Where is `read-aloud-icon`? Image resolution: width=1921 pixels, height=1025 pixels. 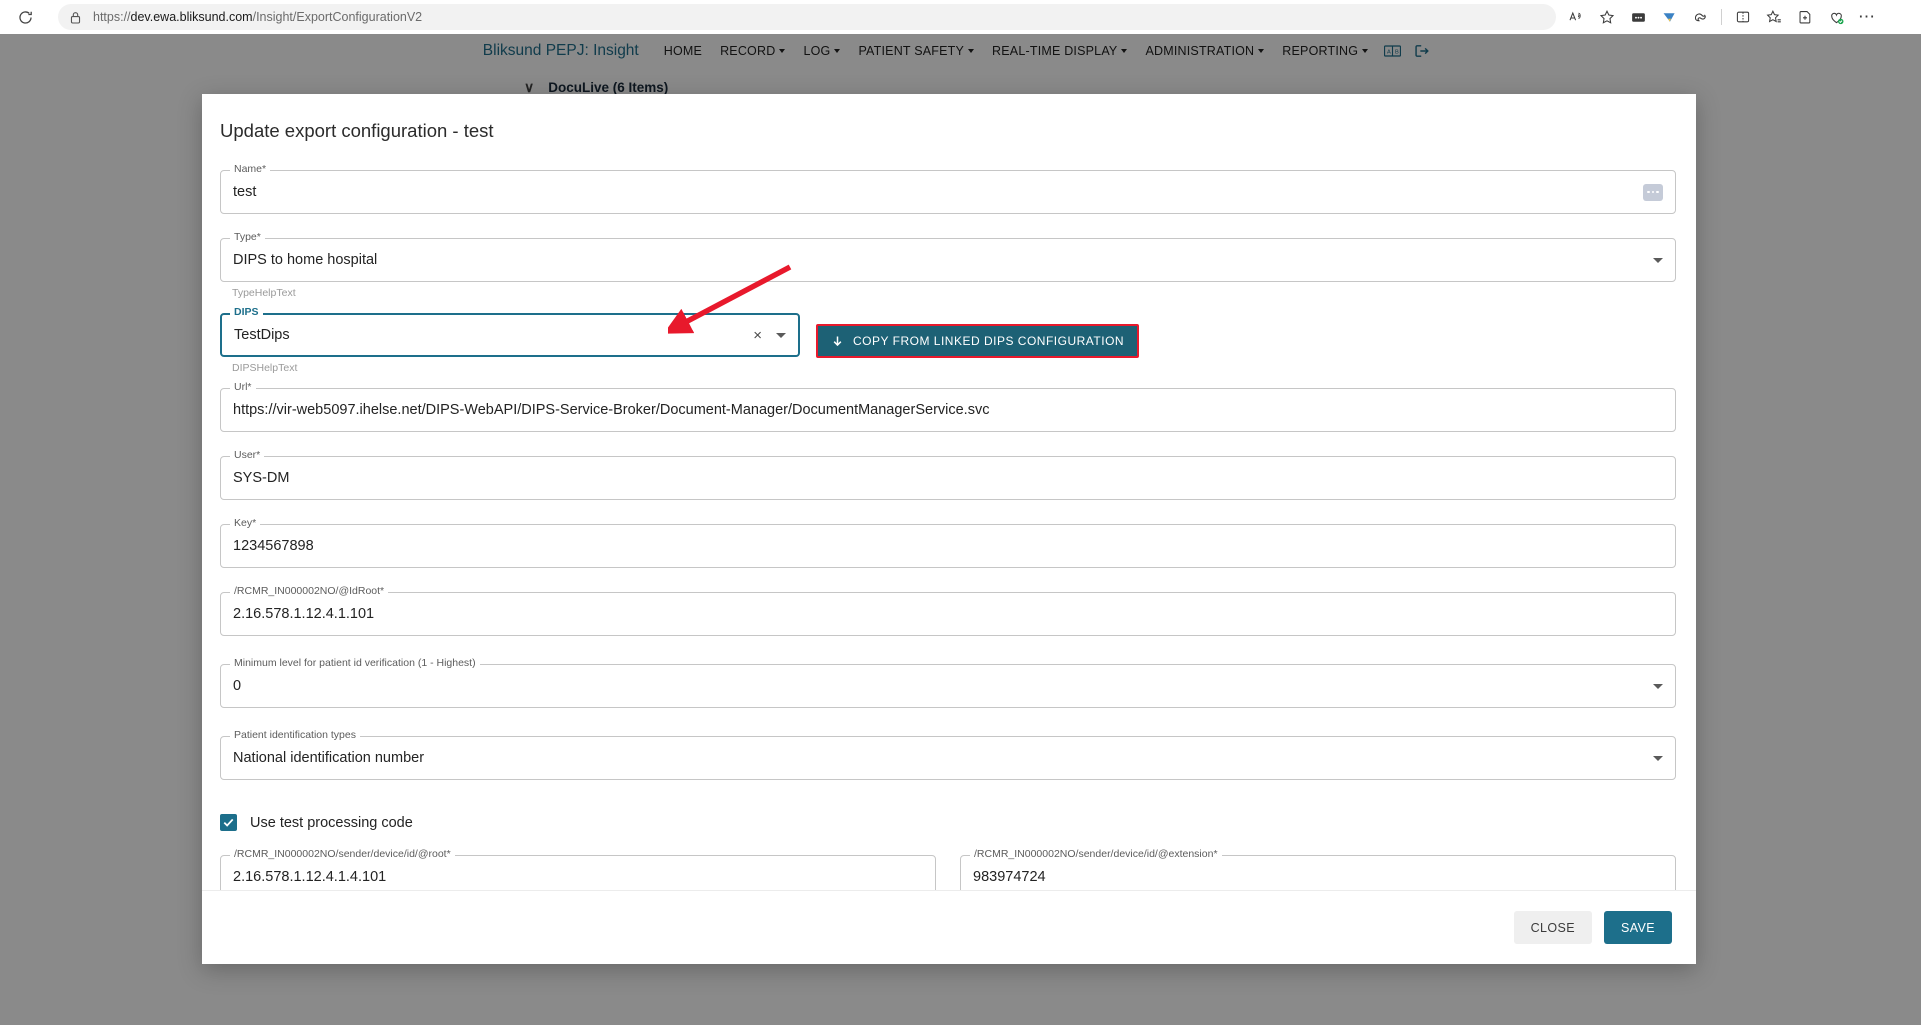 read-aloud-icon is located at coordinates (1576, 17).